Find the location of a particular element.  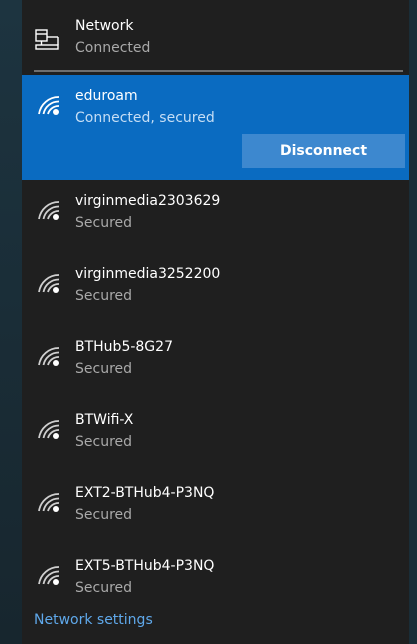

header-title: Network is located at coordinates (104, 26).